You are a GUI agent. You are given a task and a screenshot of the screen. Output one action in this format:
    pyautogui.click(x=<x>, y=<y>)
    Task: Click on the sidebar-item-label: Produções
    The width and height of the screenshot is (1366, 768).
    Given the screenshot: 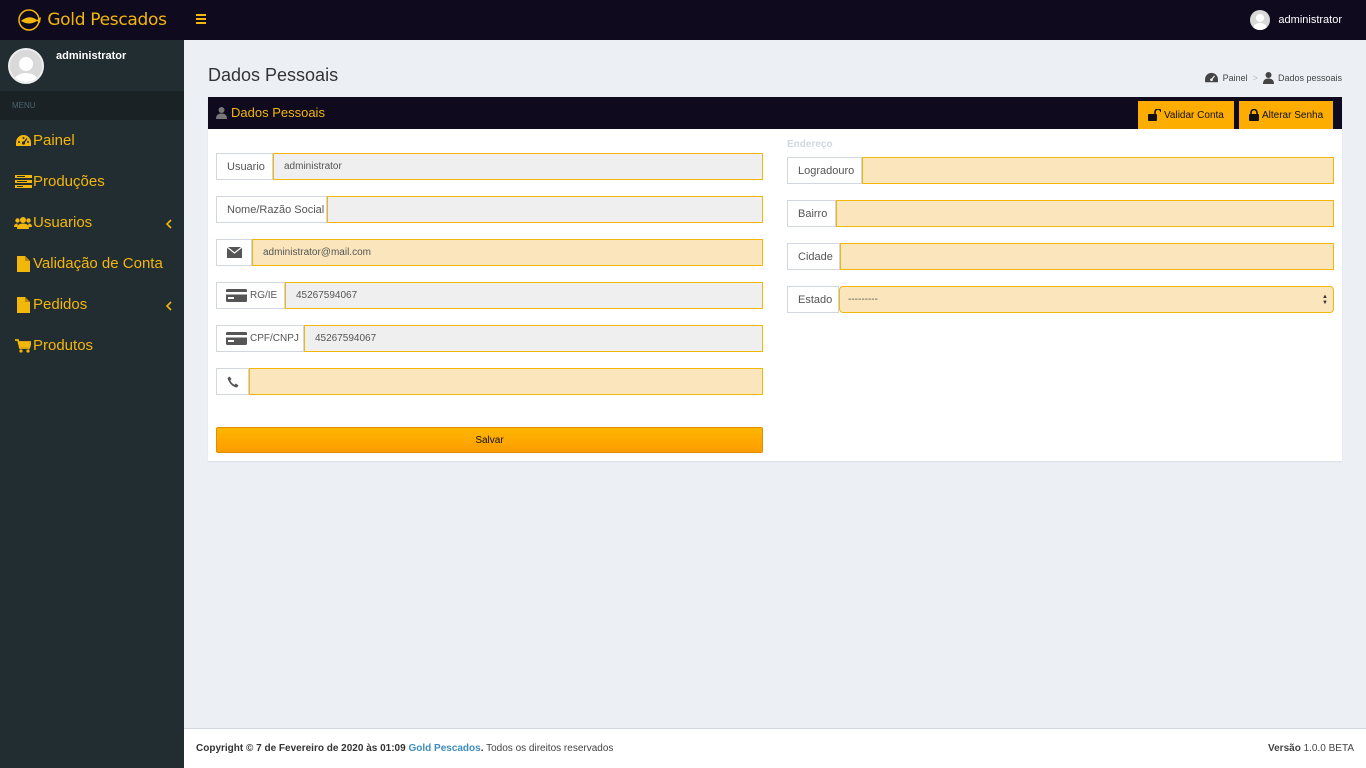 What is the action you would take?
    pyautogui.click(x=69, y=181)
    